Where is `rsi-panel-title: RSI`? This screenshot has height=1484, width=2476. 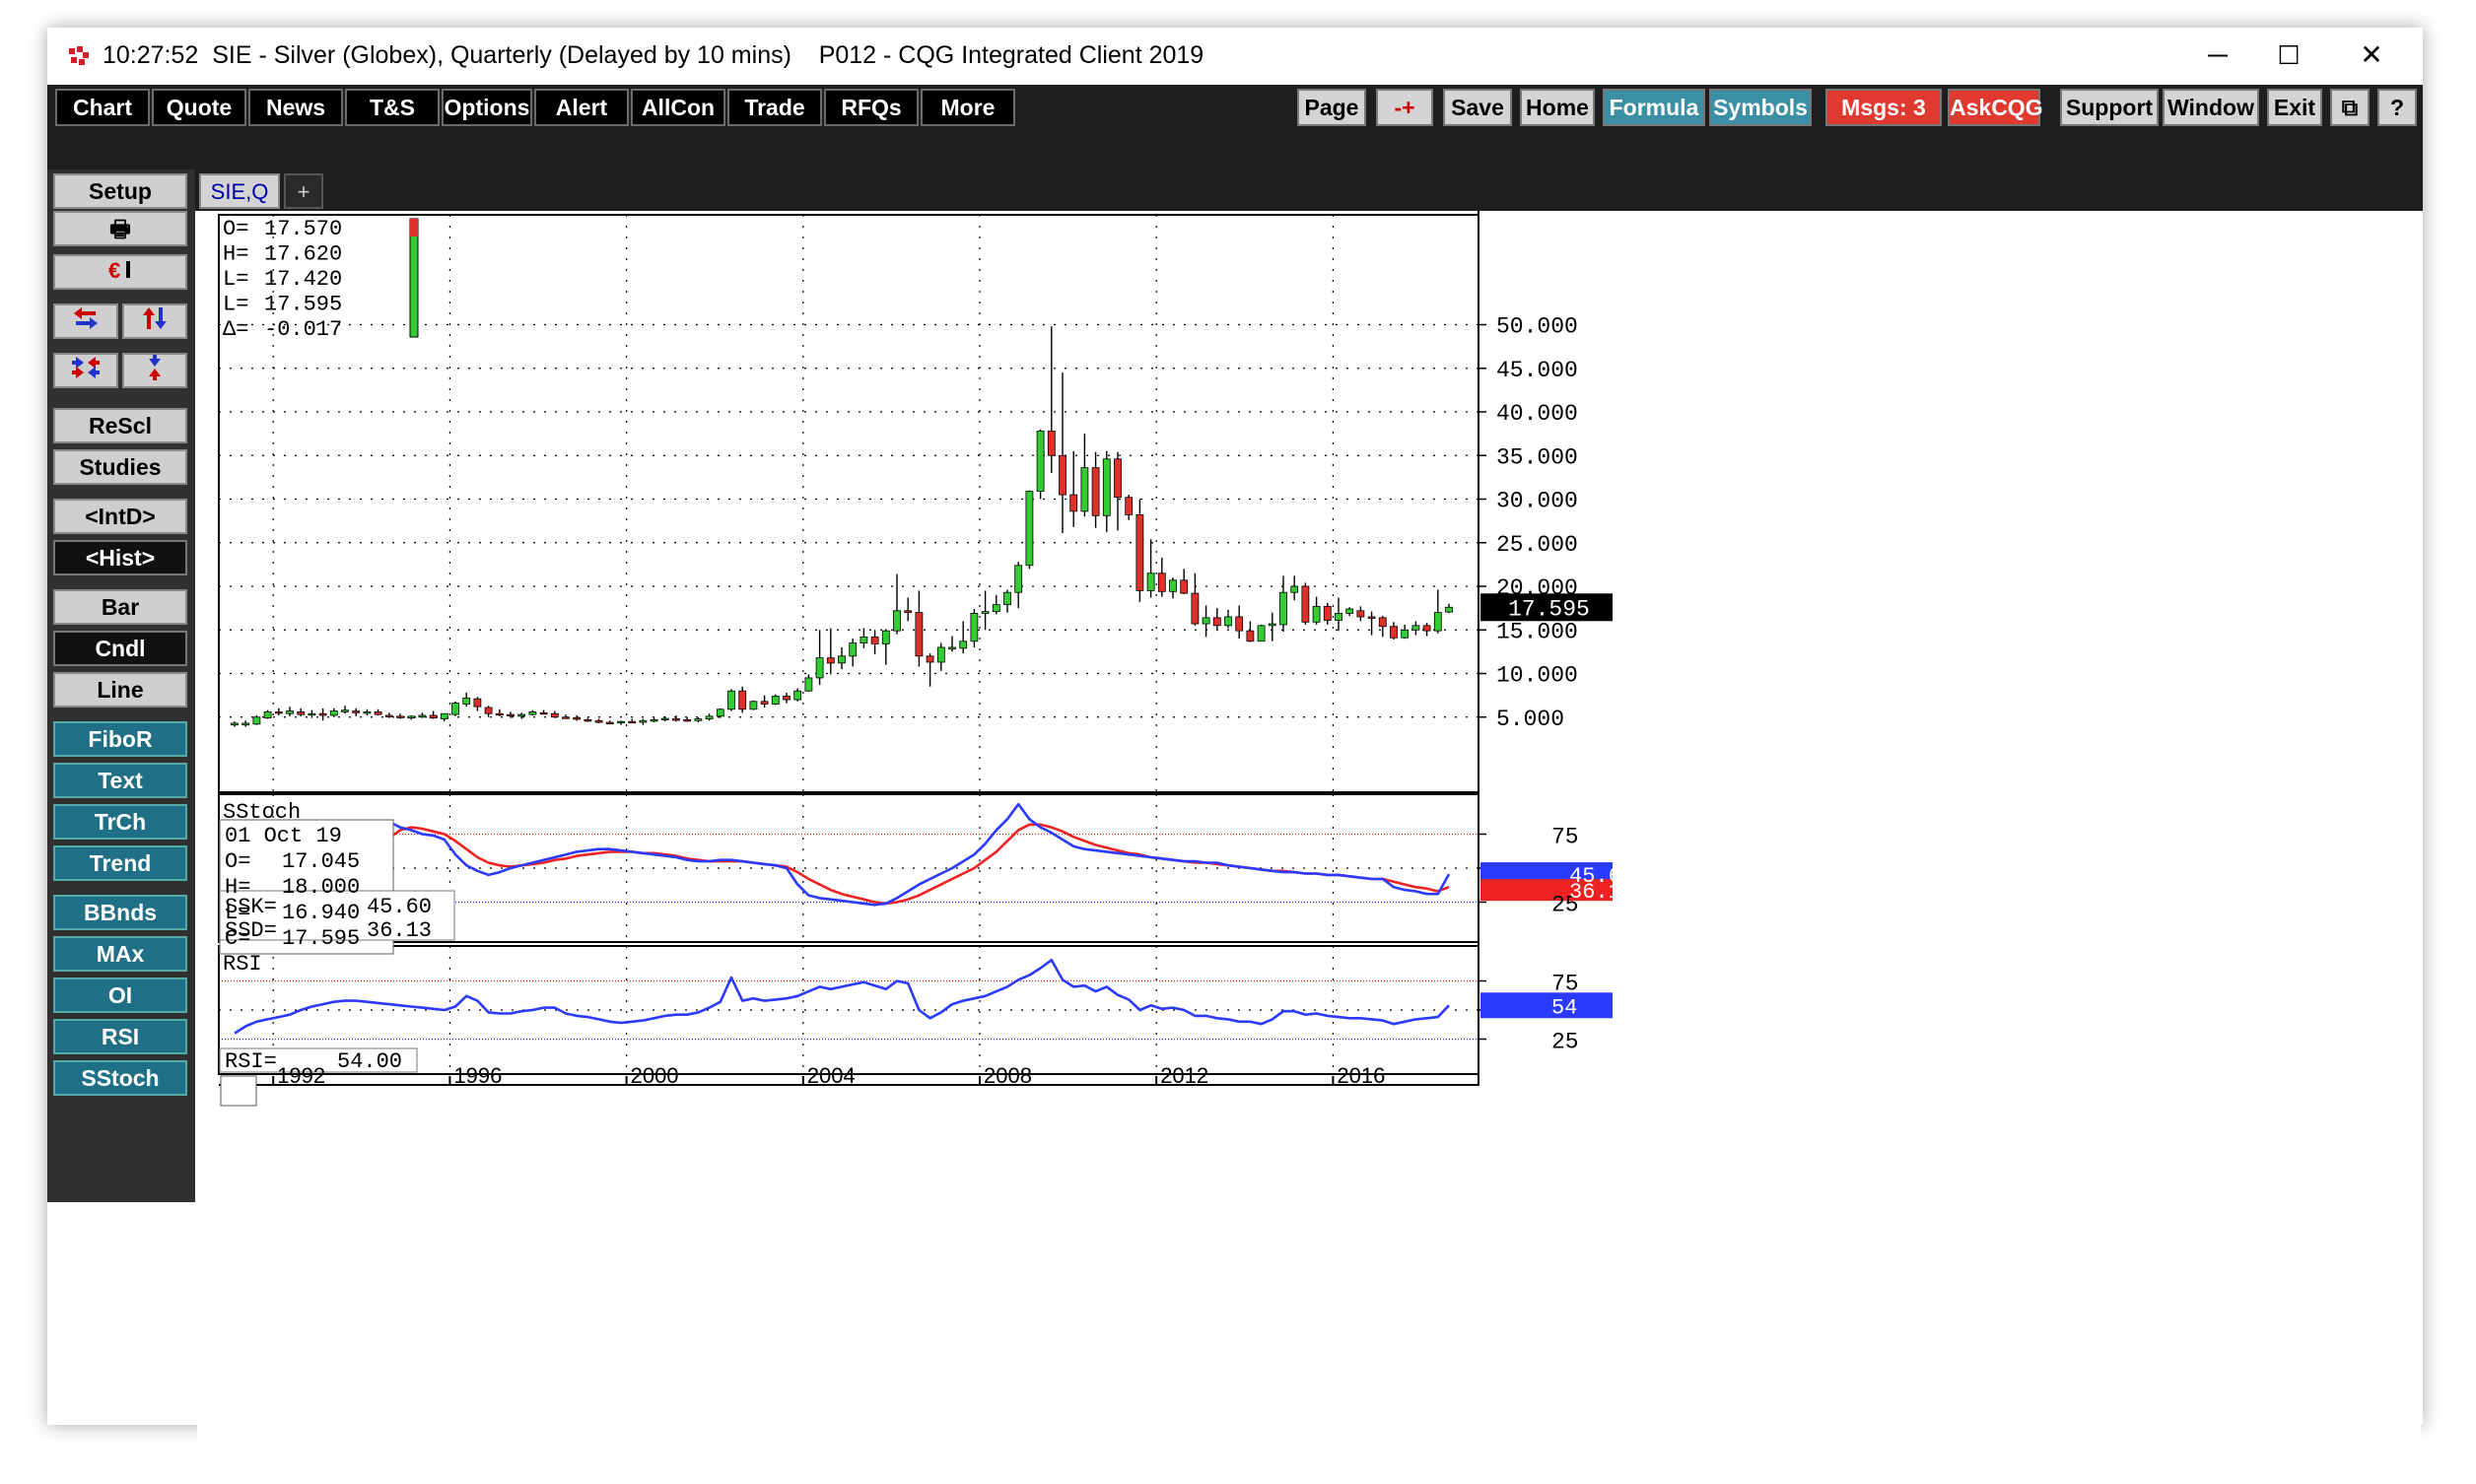
rsi-panel-title: RSI is located at coordinates (242, 964).